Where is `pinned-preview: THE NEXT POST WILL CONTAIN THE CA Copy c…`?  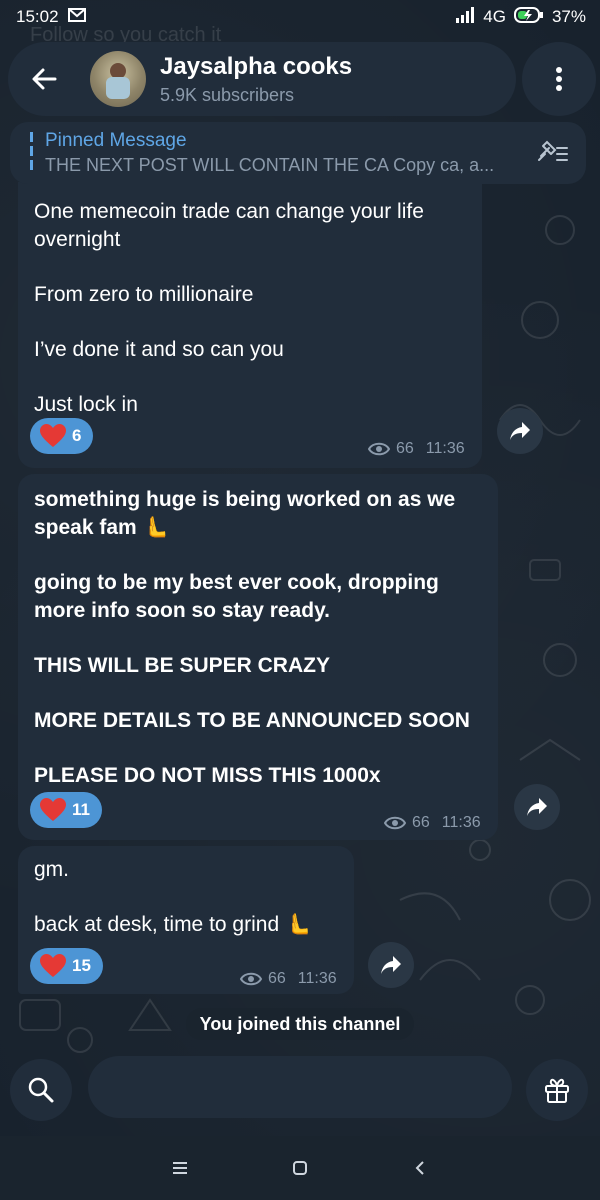 pinned-preview: THE NEXT POST WILL CONTAIN THE CA Copy c… is located at coordinates (270, 165).